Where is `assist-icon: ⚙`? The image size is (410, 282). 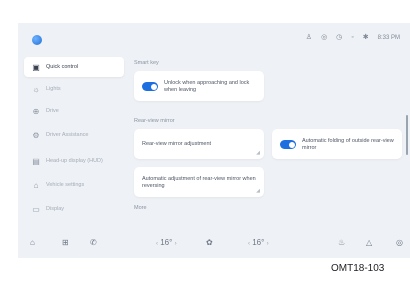
assist-icon: ⚙ is located at coordinates (36, 135).